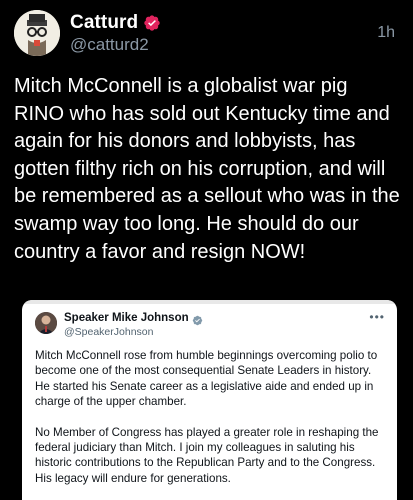 This screenshot has width=413, height=500. I want to click on quoted-author-name: Speaker Mike Johnson, so click(126, 318).